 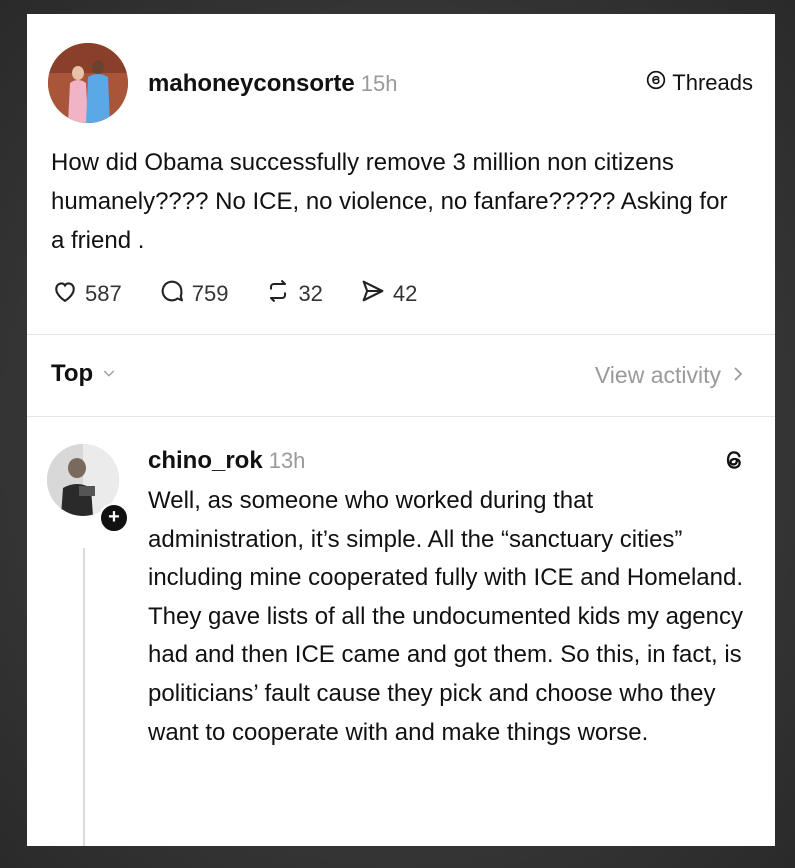 I want to click on reply-author: chino_rok 13h, so click(x=226, y=461).